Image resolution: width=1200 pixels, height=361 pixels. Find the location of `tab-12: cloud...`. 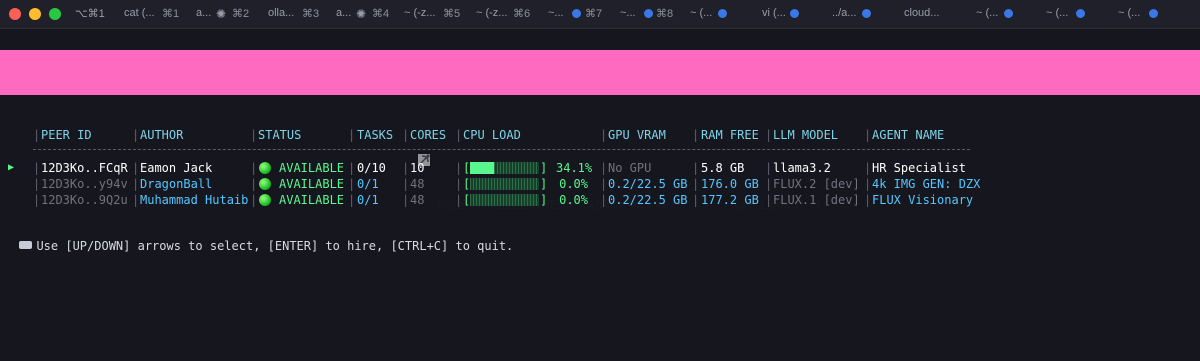

tab-12: cloud... is located at coordinates (921, 13).